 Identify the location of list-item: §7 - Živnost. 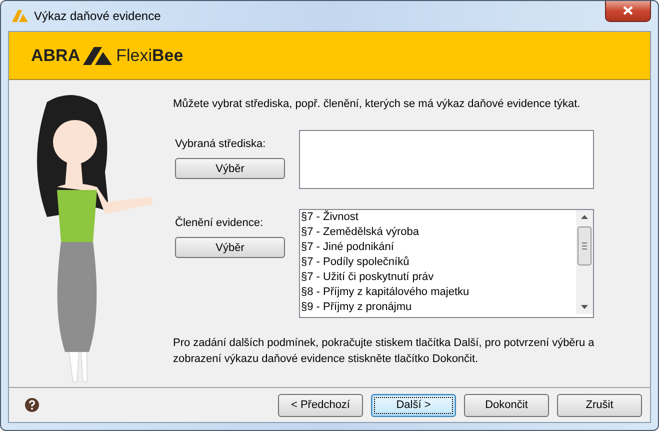
(438, 217).